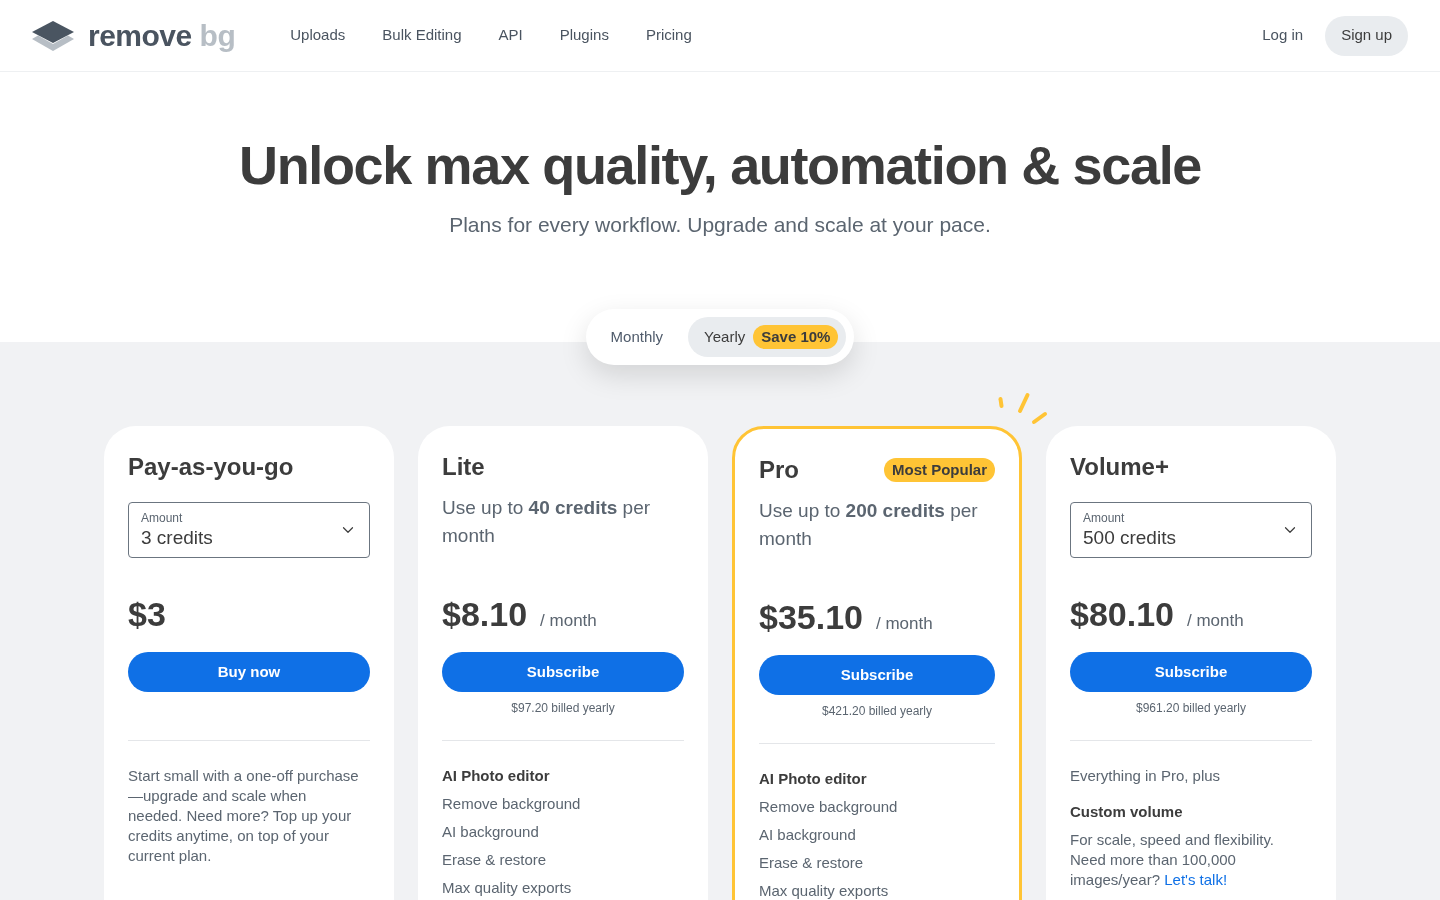  I want to click on amount-select: Amount 500 credits, so click(1191, 530).